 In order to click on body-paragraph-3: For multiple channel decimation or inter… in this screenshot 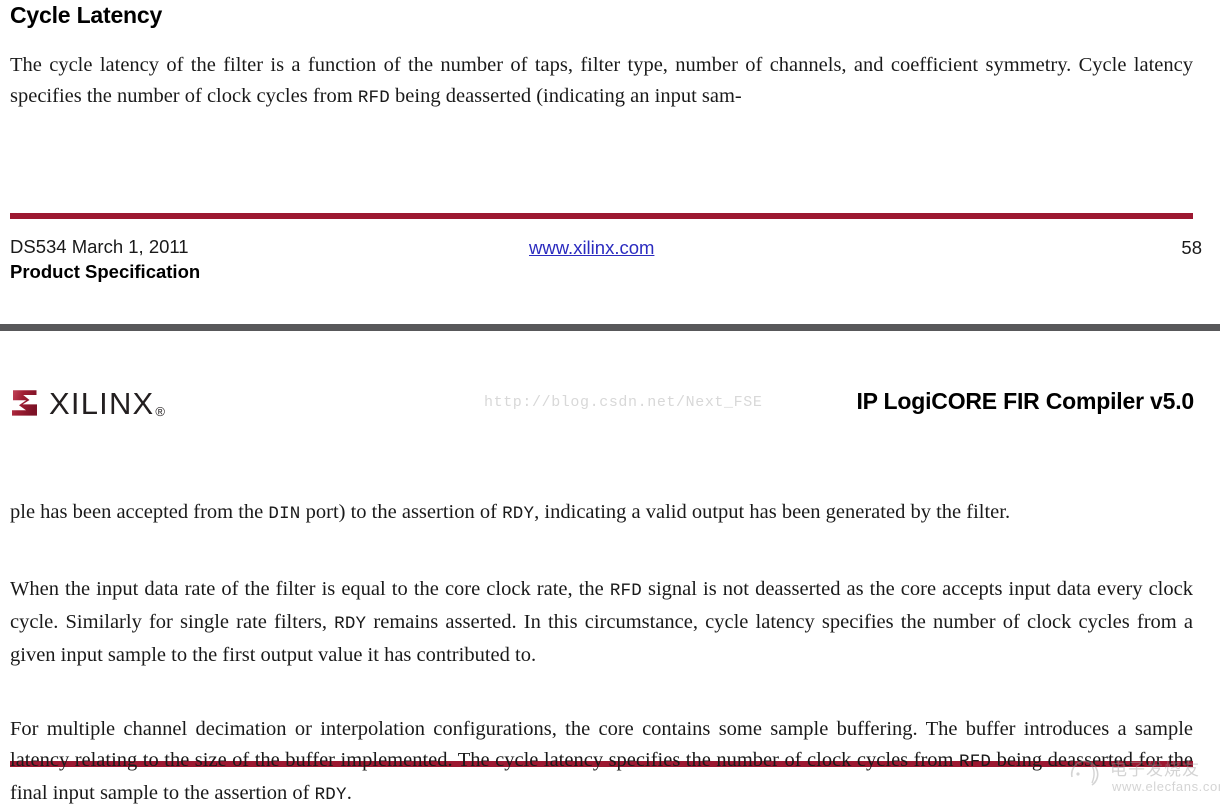, I will do `click(601, 762)`.